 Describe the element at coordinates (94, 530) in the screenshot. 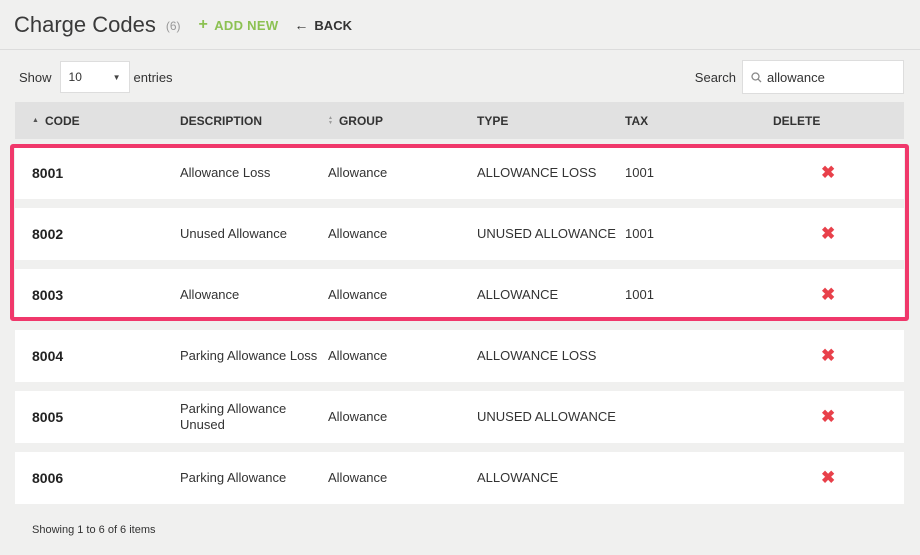

I see `table-info: Showing 1 to 6 of 6 items` at that location.